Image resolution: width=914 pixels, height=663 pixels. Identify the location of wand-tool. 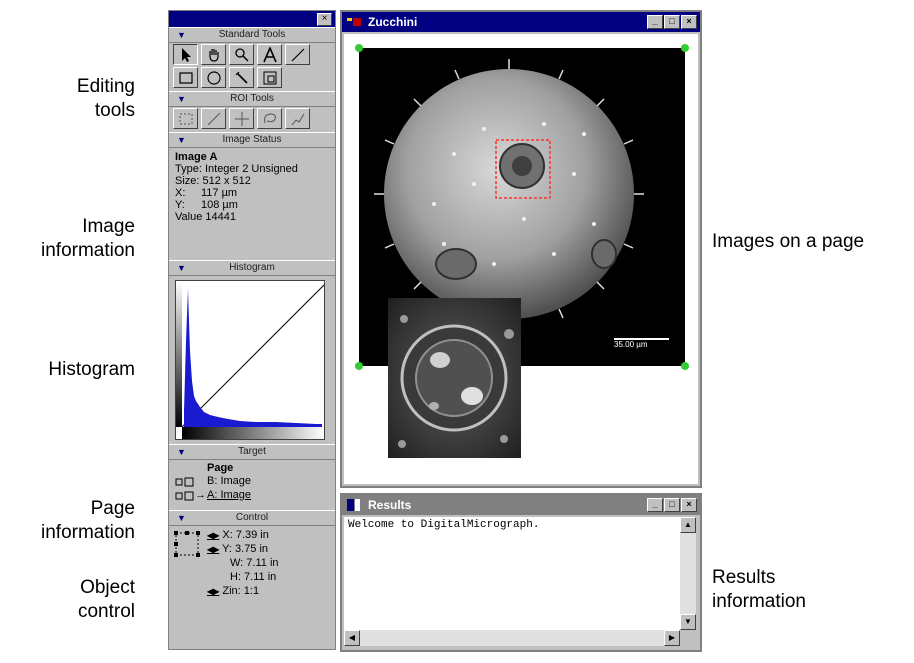
(241, 77).